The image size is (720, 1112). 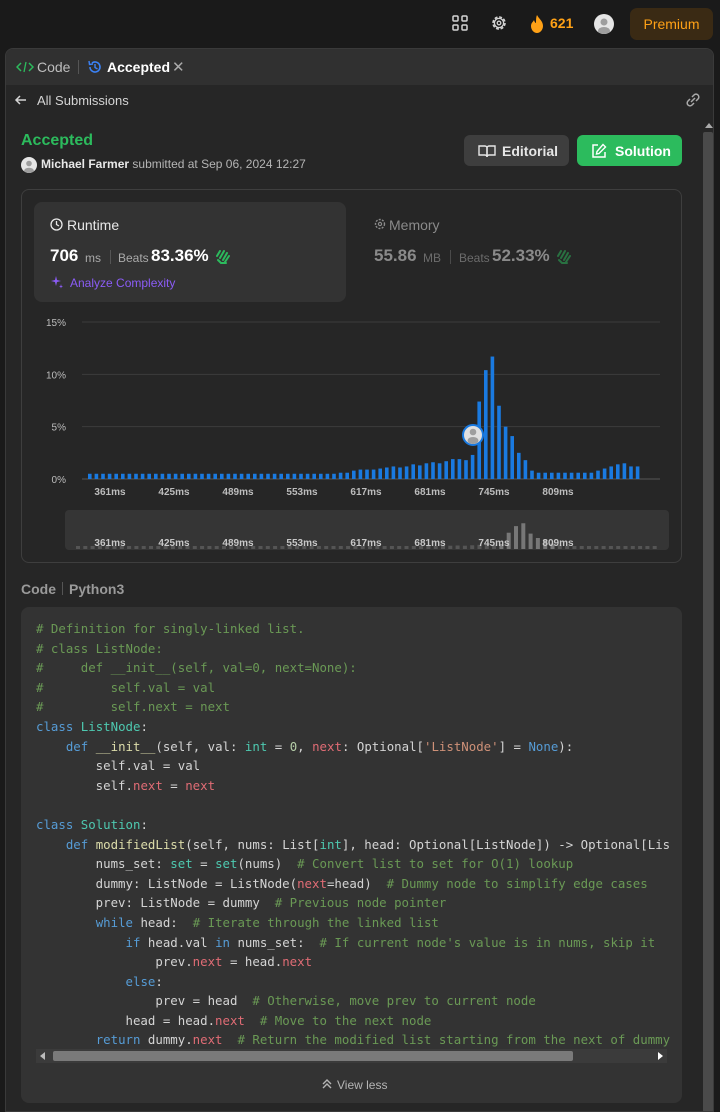 I want to click on arrow-left-icon, so click(x=21, y=100).